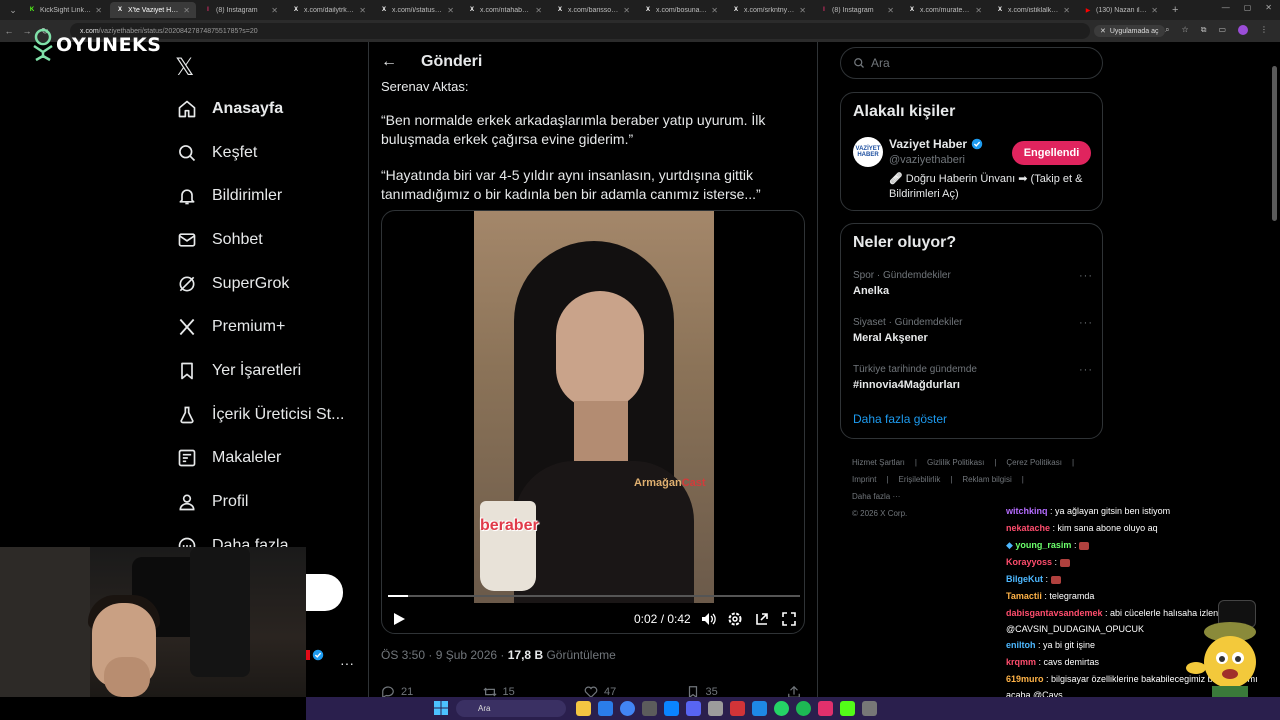  I want to click on footer-link: Gizlilik Politikası, so click(955, 462).